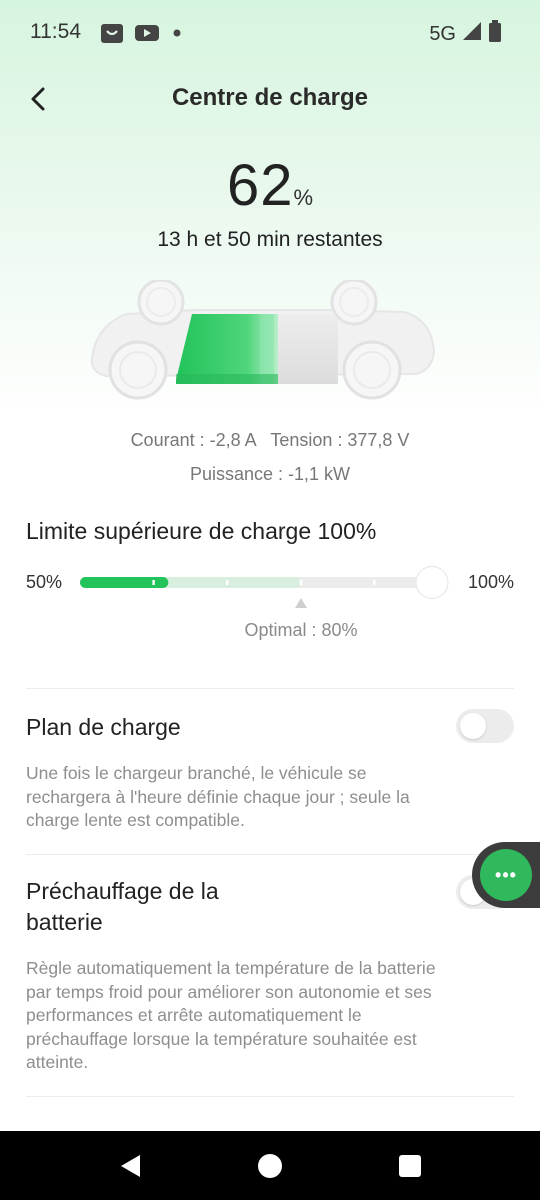 This screenshot has width=540, height=1200. Describe the element at coordinates (432, 582) in the screenshot. I see `slider-thumb` at that location.